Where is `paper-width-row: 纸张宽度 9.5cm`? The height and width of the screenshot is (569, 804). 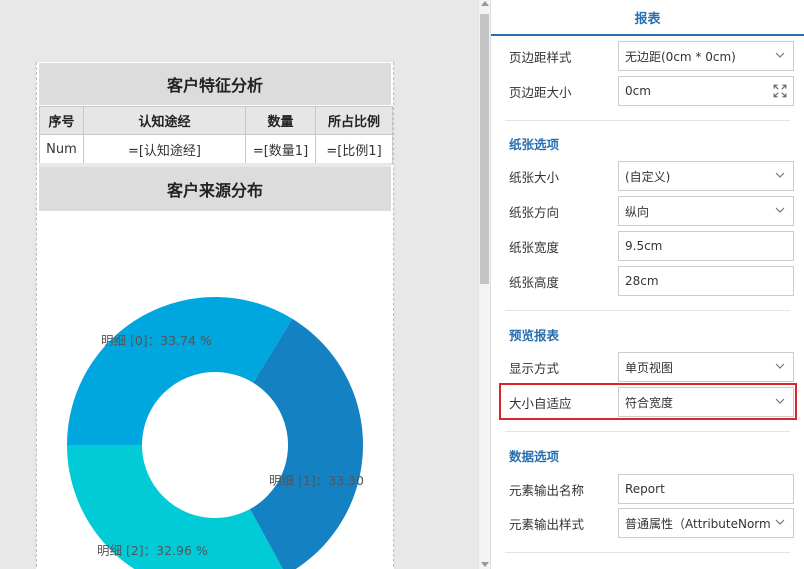
paper-width-row: 纸张宽度 9.5cm is located at coordinates (651, 246).